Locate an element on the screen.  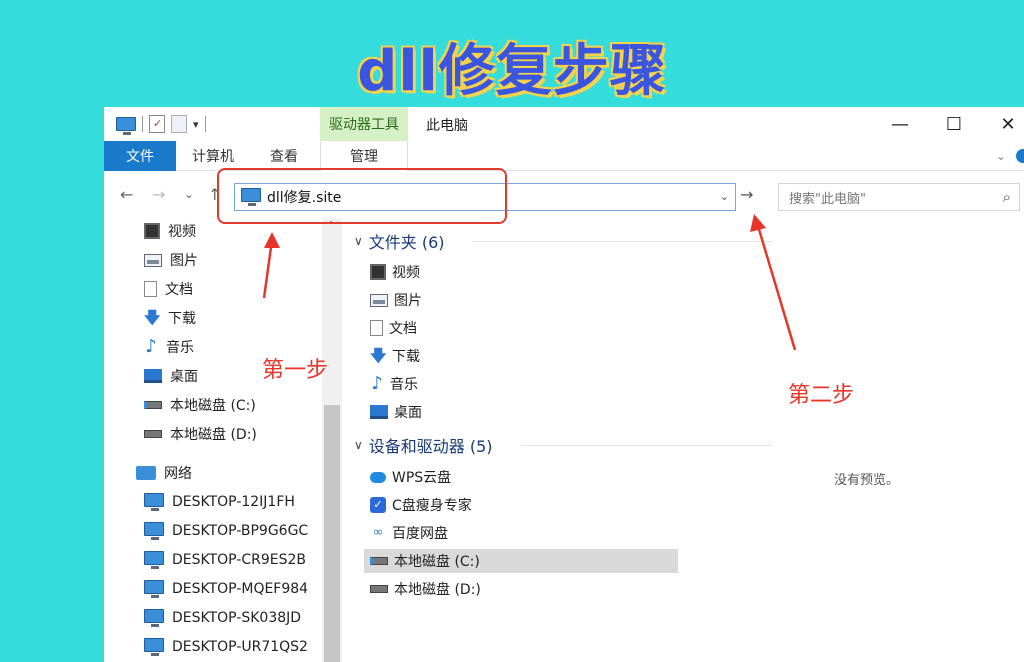
minimize-button: — is located at coordinates (900, 124).